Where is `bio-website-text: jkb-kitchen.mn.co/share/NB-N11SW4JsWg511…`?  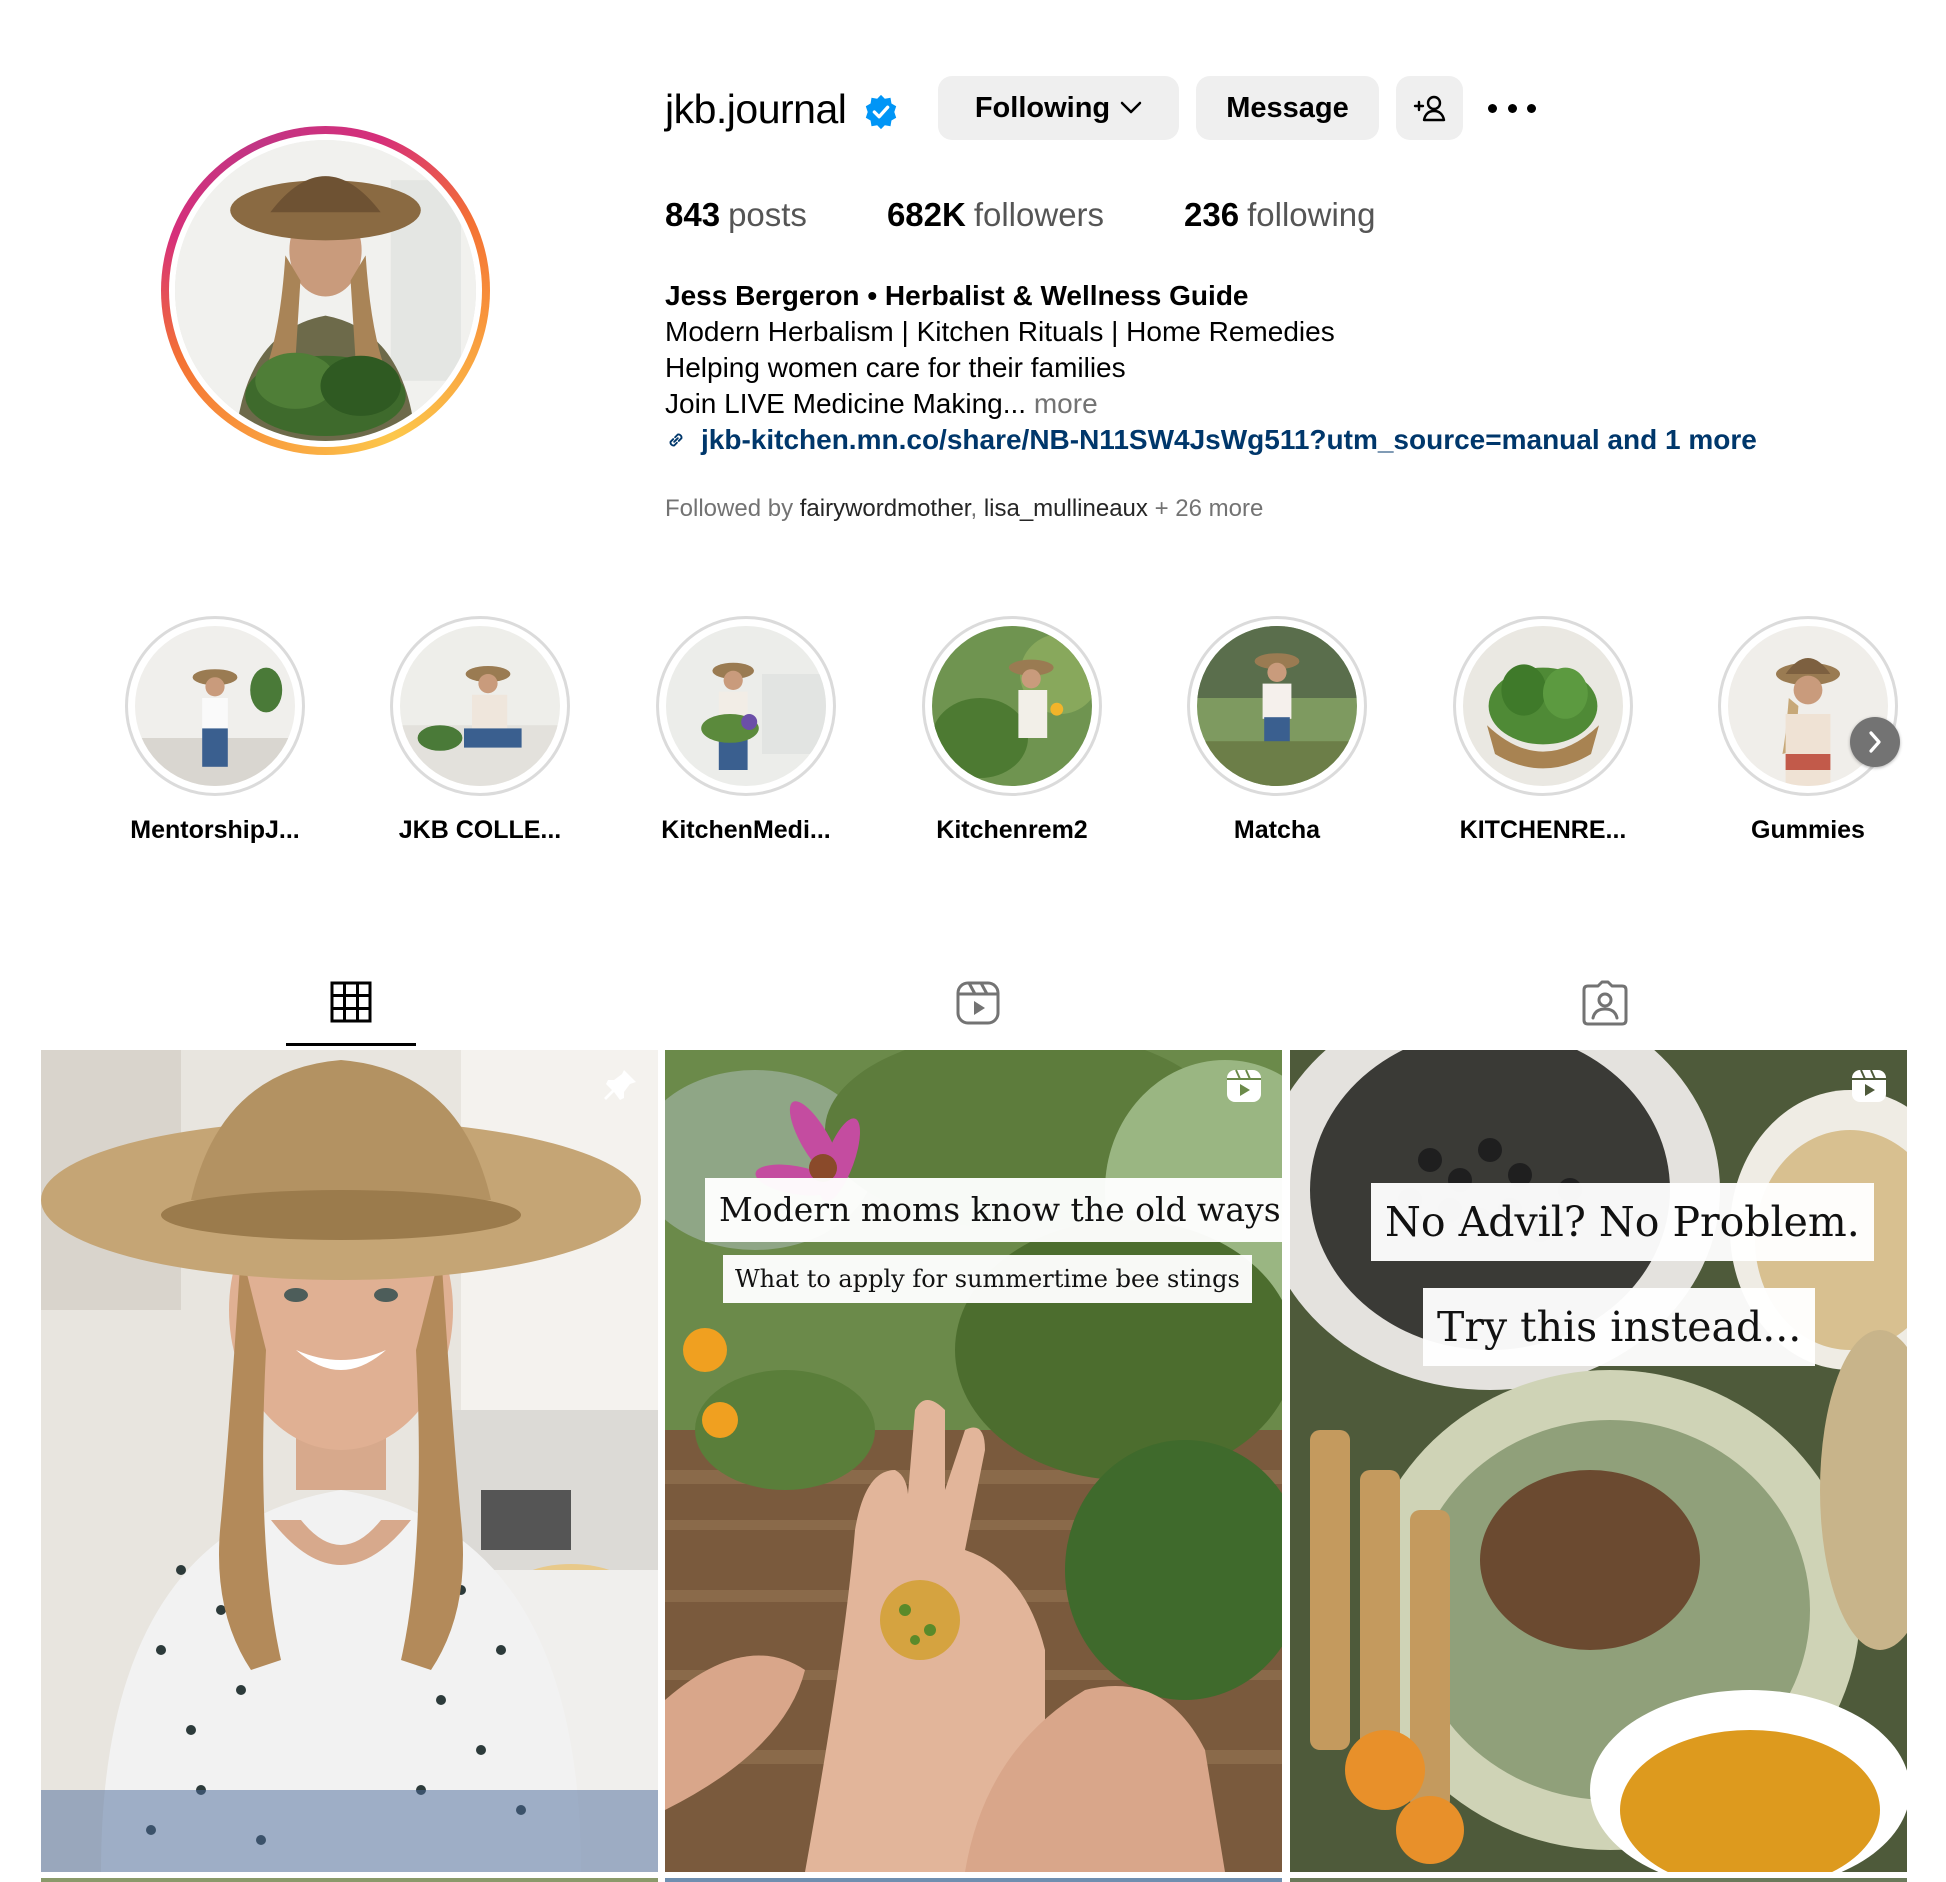
bio-website-text: jkb-kitchen.mn.co/share/NB-N11SW4JsWg511… is located at coordinates (1229, 439).